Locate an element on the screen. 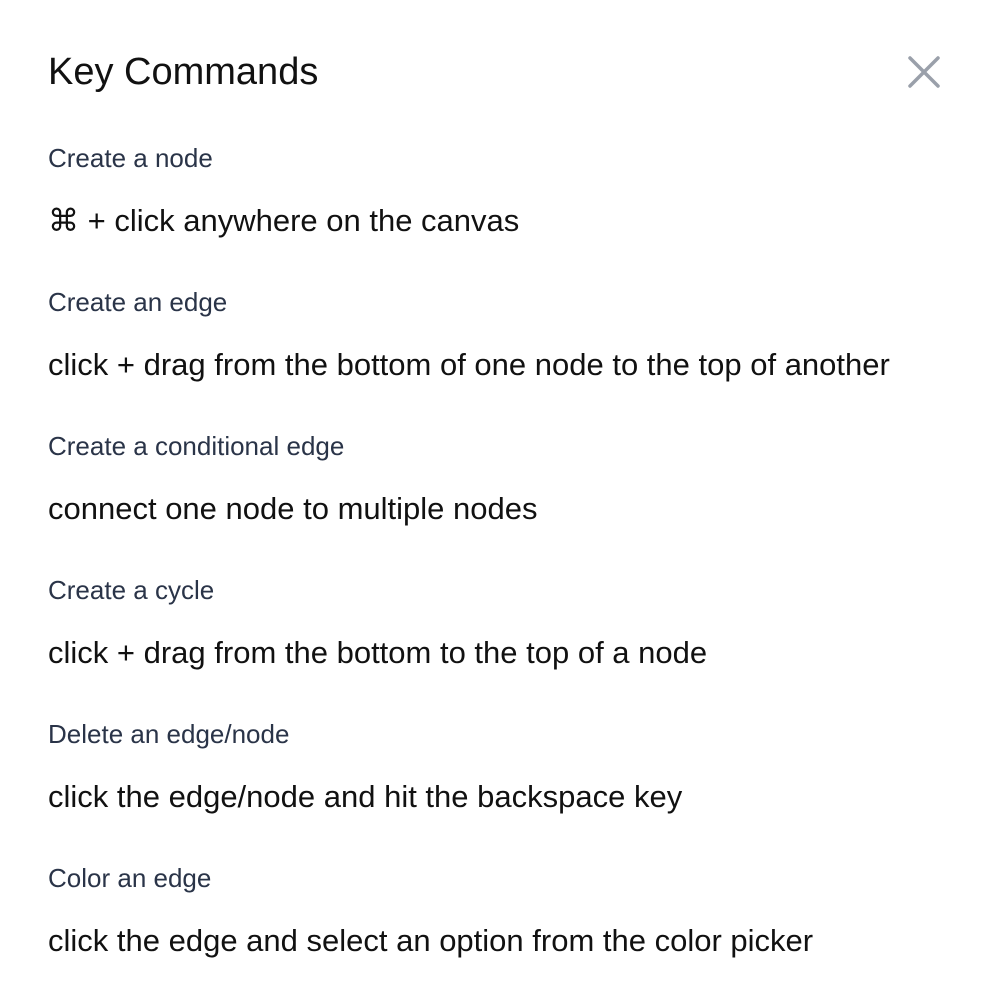 This screenshot has width=984, height=994. command-label: Create a cycle is located at coordinates (131, 590).